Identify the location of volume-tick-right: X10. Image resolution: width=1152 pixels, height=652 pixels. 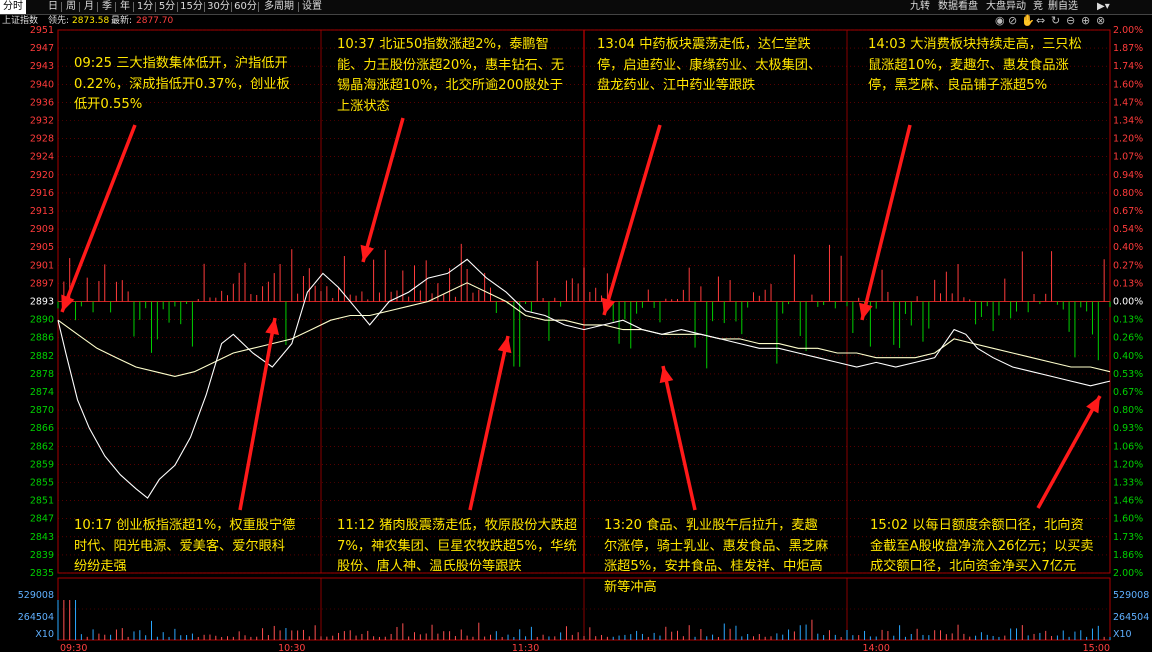
(1122, 634).